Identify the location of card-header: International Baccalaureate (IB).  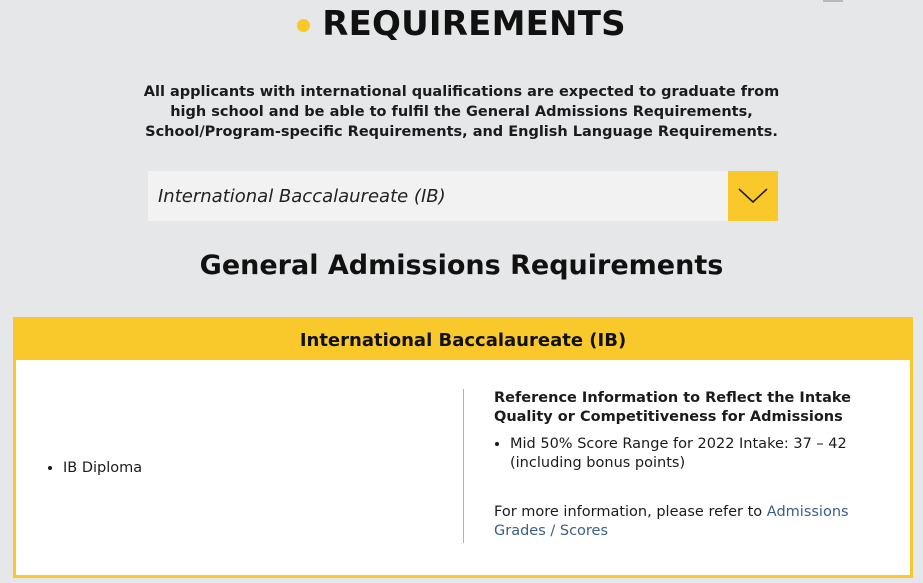
(463, 340).